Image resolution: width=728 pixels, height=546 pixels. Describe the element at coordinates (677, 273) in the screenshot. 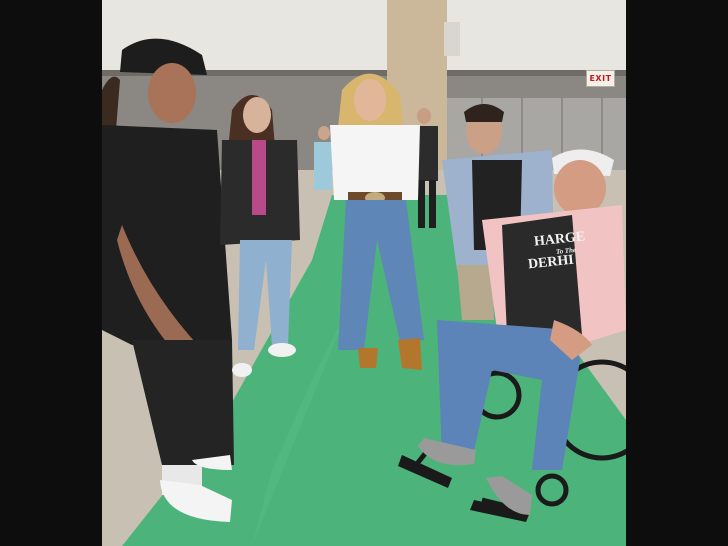

I see `right-black-border` at that location.